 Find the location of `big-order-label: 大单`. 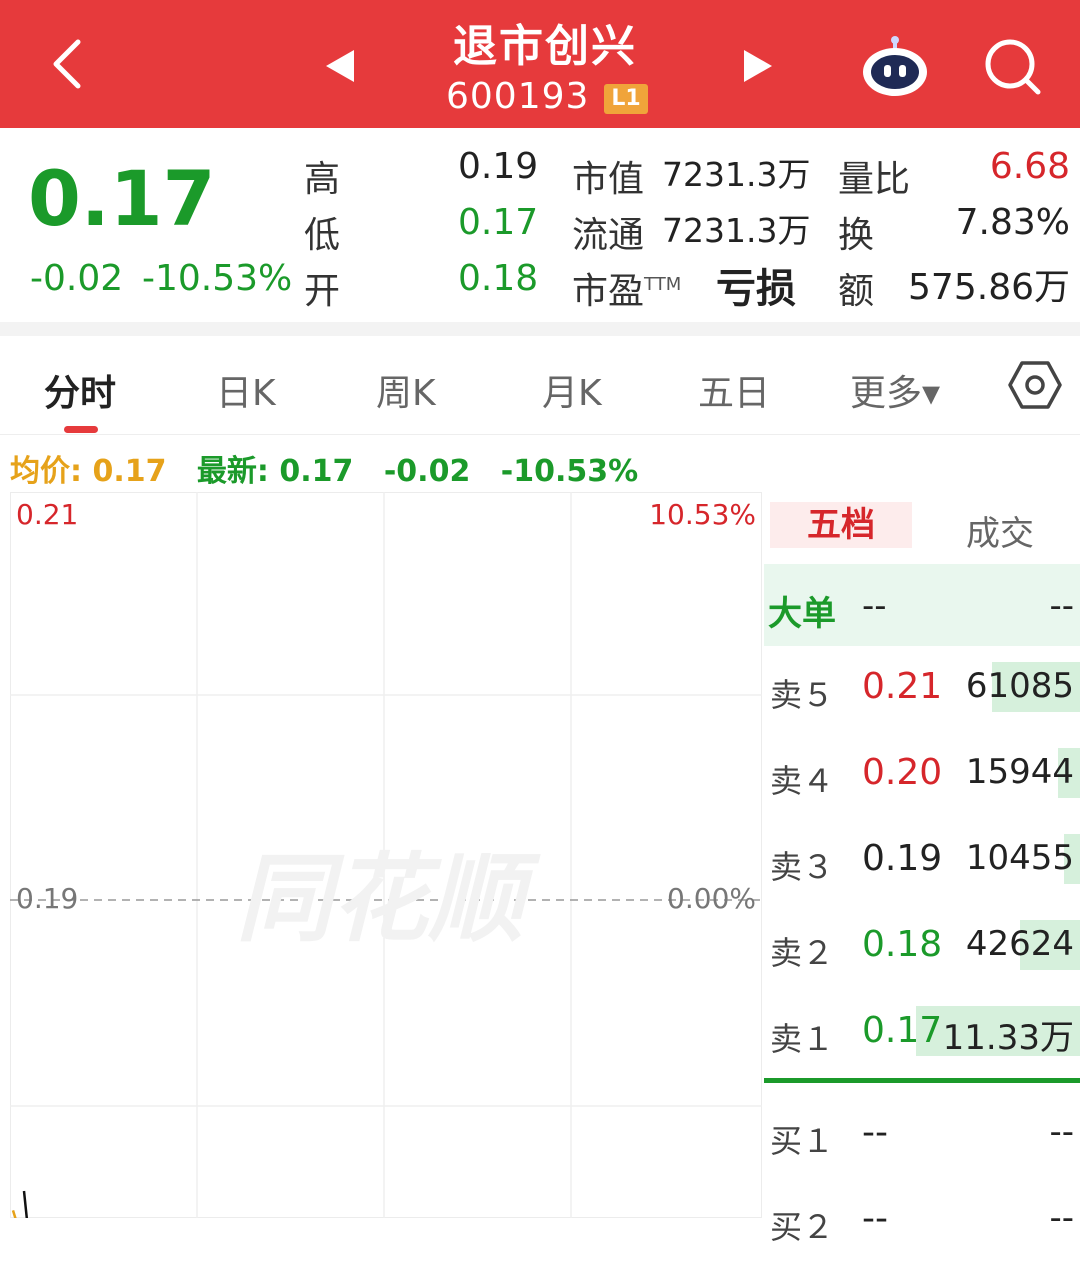

big-order-label: 大单 is located at coordinates (802, 614).